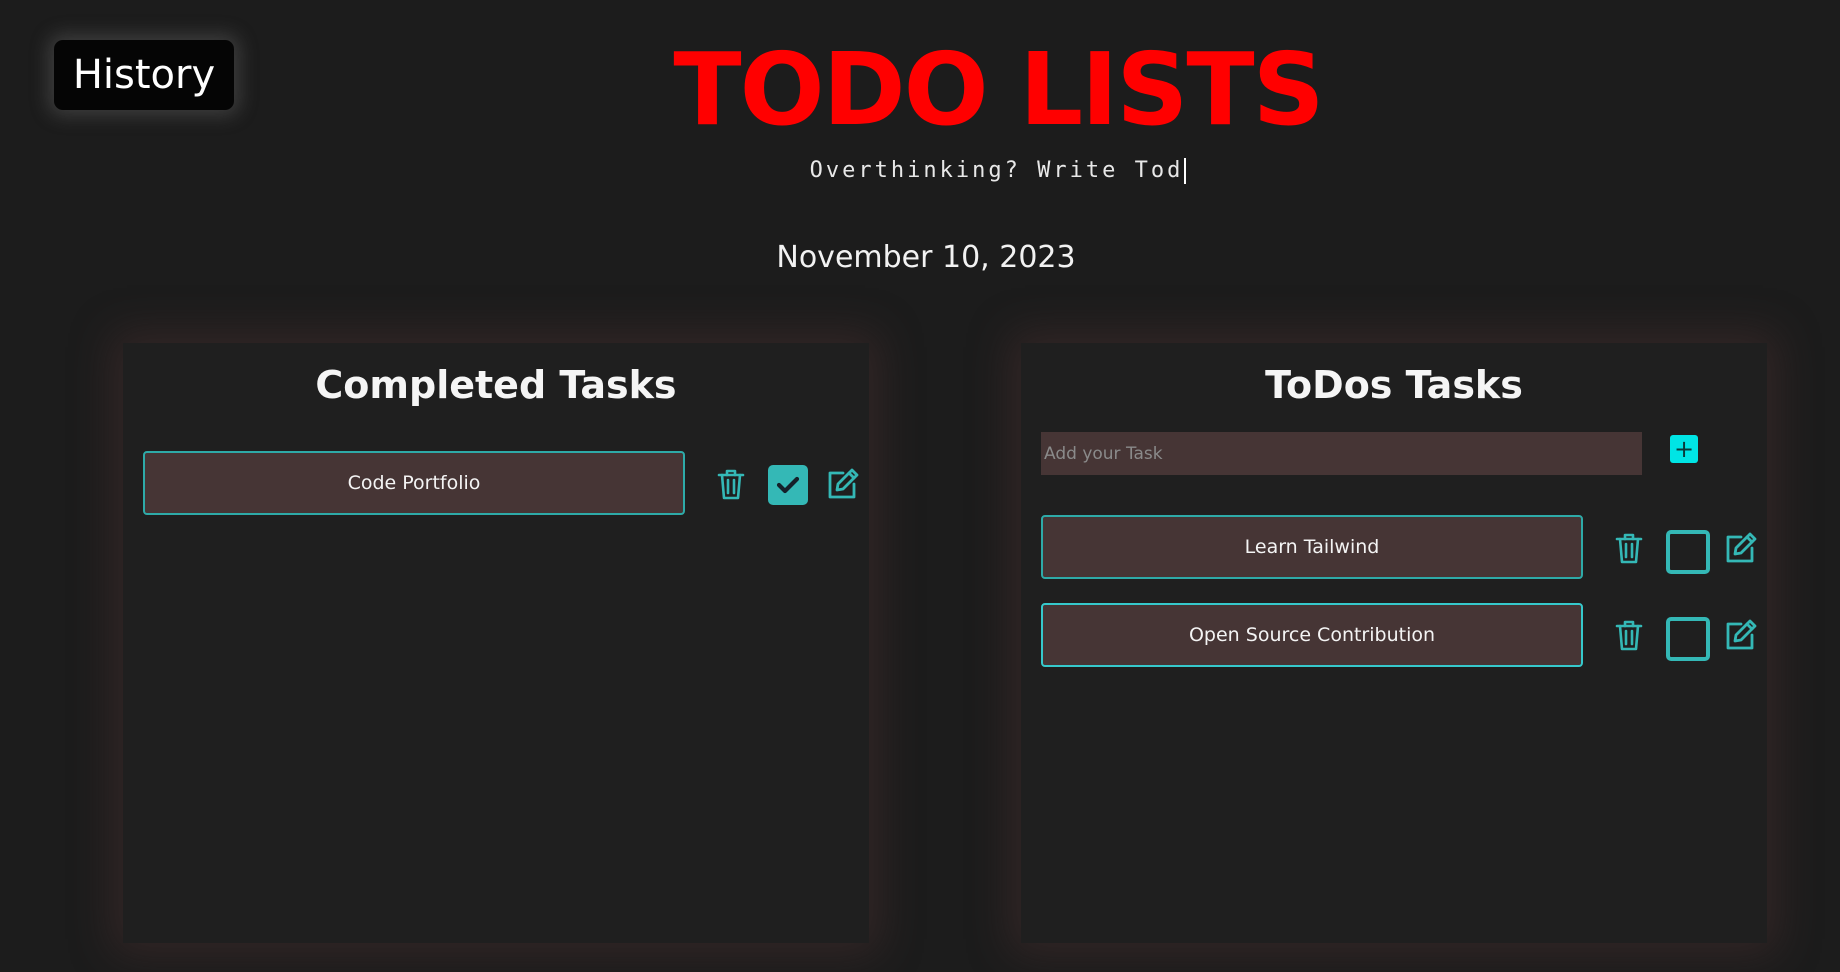 This screenshot has width=1840, height=972. I want to click on tagline: Overthinking? Write Tod, so click(920, 171).